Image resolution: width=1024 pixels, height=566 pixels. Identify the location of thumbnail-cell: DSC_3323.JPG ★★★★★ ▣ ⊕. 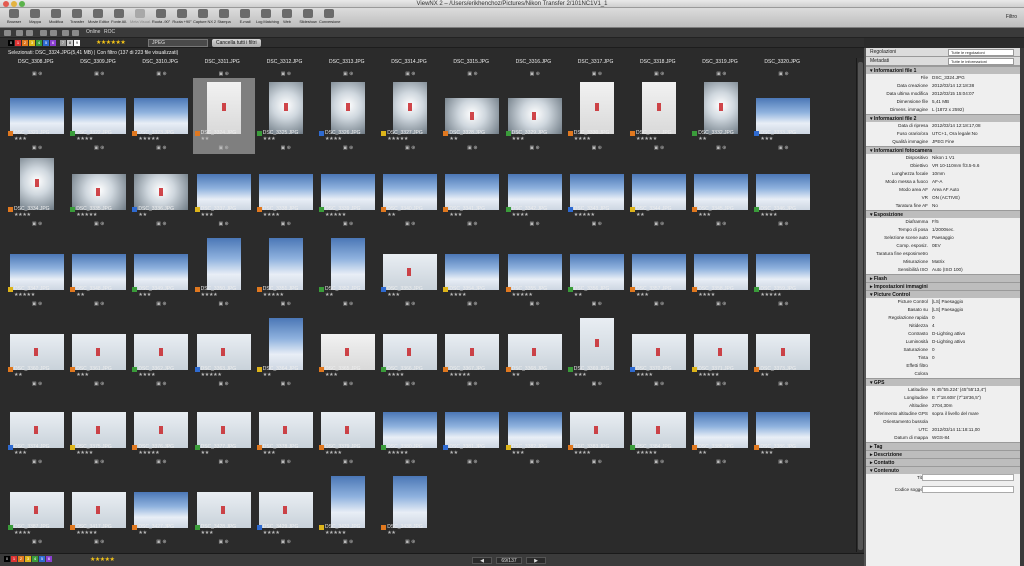
(161, 116).